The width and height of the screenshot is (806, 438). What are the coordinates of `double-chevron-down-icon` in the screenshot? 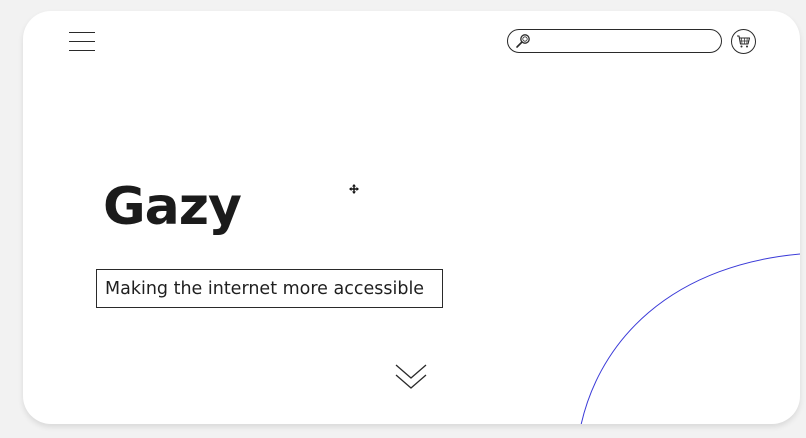 It's located at (411, 377).